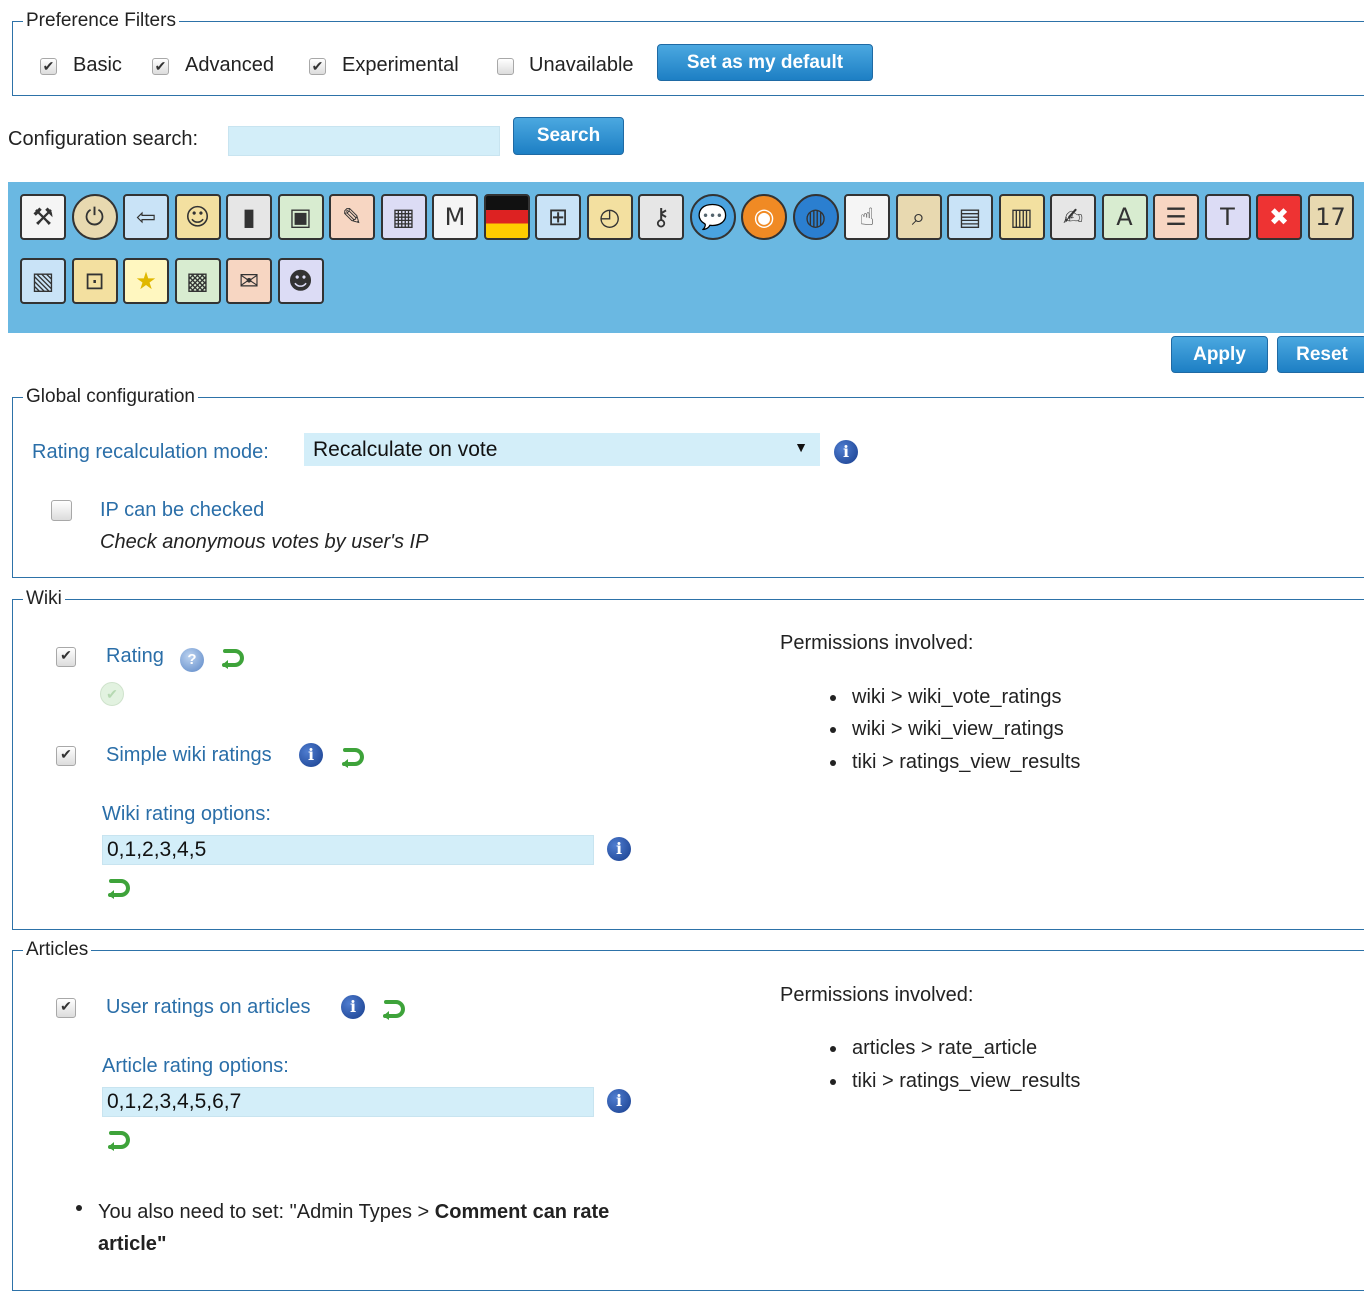 The image size is (1364, 1291). What do you see at coordinates (455, 217) in the screenshot?
I see `metatags-icon: M` at bounding box center [455, 217].